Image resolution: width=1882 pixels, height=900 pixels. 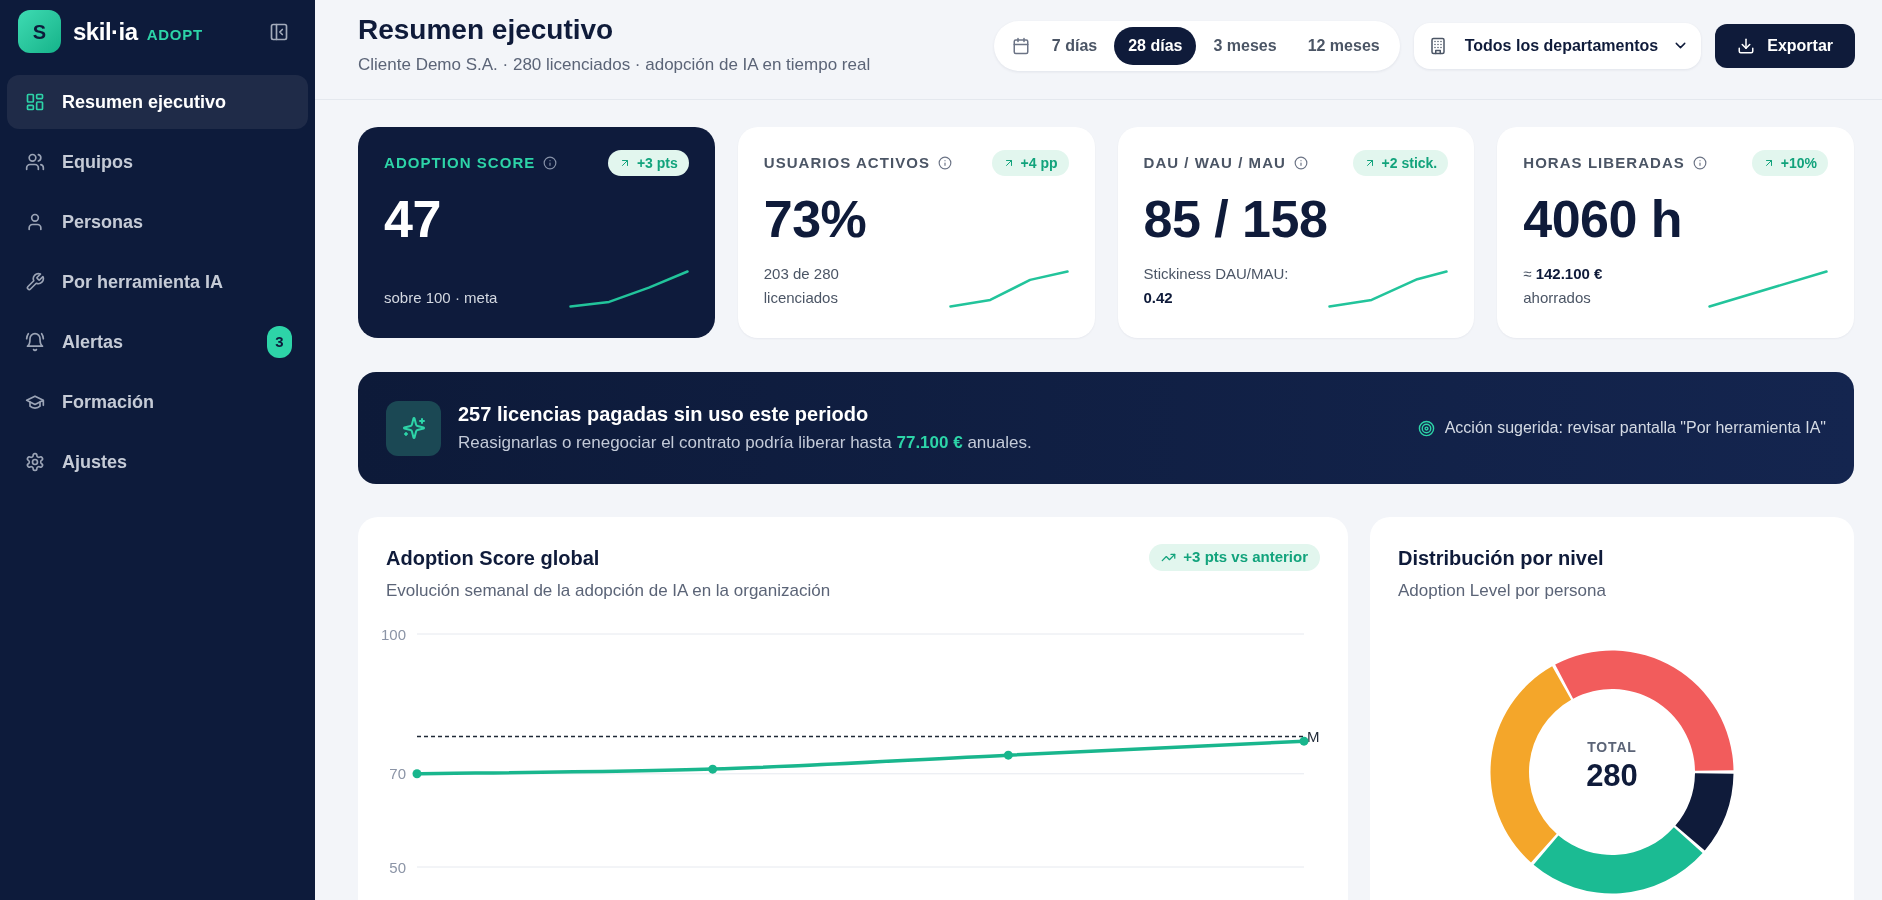 What do you see at coordinates (1635, 428) in the screenshot?
I see `suggested-action: Acción sugerida: revisar pantalla "Por herramienta IA"` at bounding box center [1635, 428].